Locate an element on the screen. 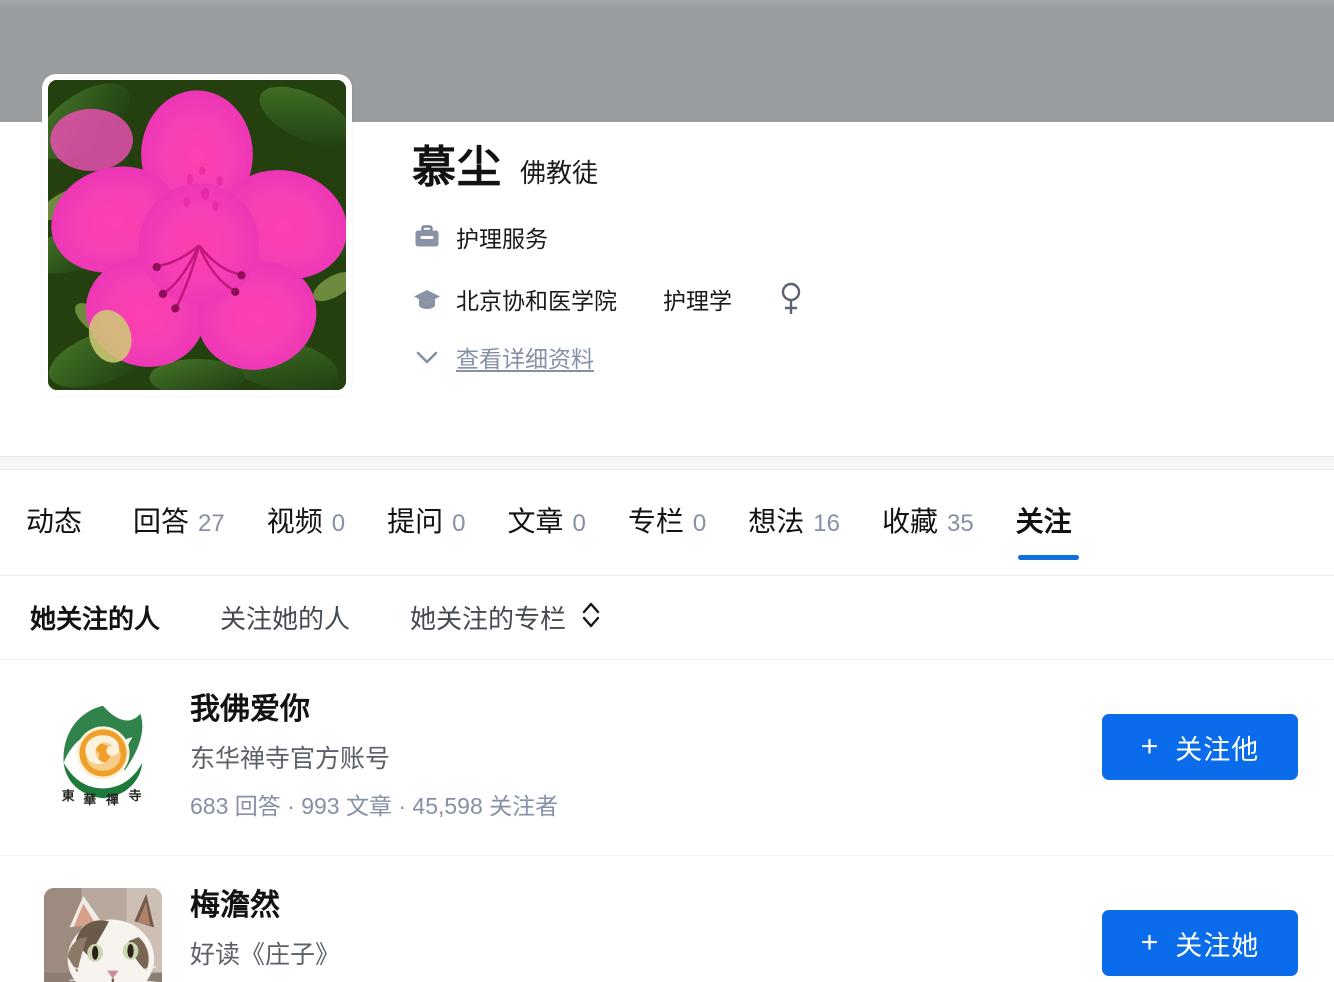 The height and width of the screenshot is (982, 1334). follow-button: + 关注他 is located at coordinates (1200, 747).